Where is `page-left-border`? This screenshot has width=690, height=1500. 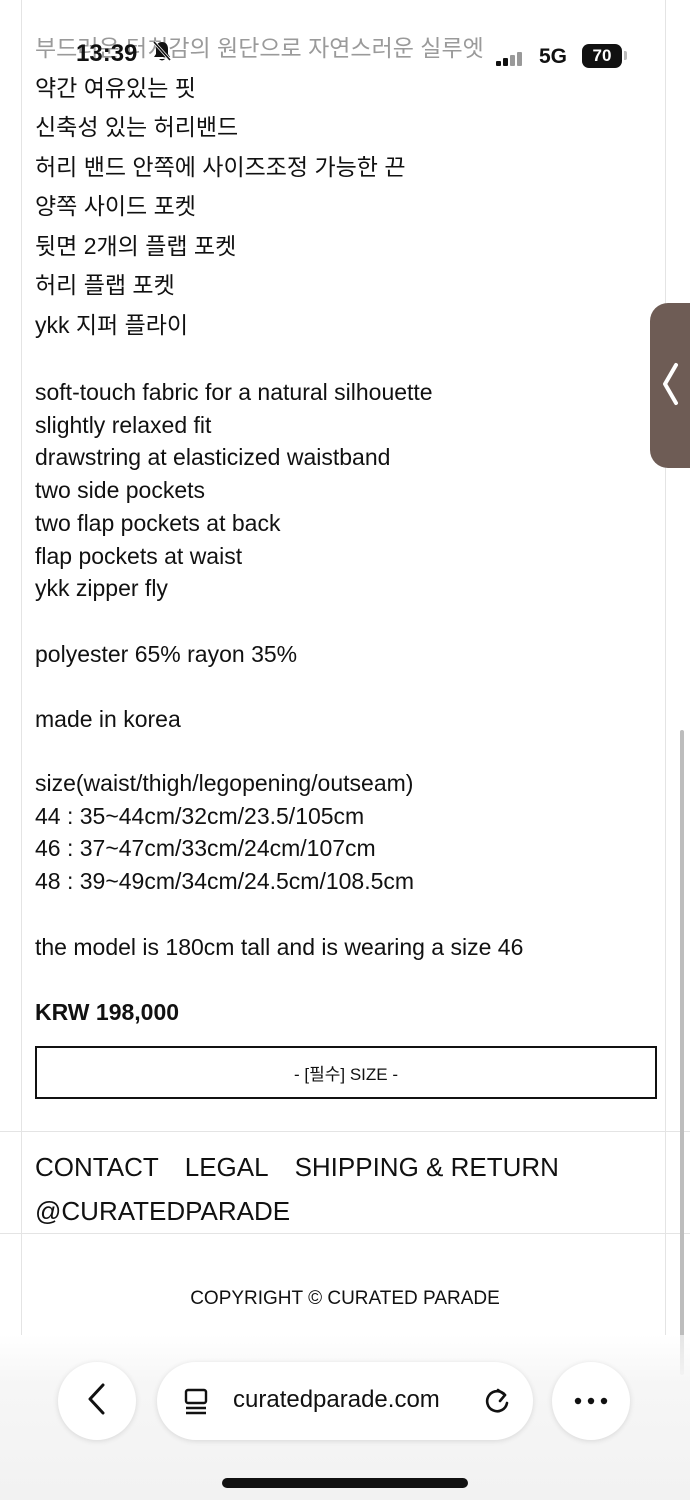 page-left-border is located at coordinates (21, 667).